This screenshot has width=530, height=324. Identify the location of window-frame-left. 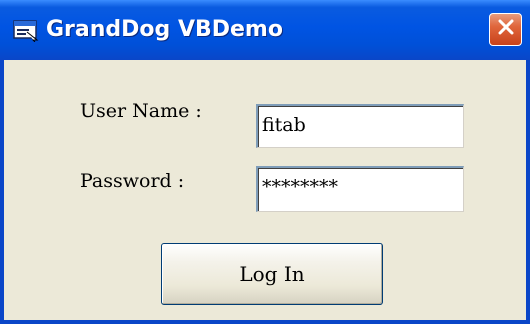
(2, 192).